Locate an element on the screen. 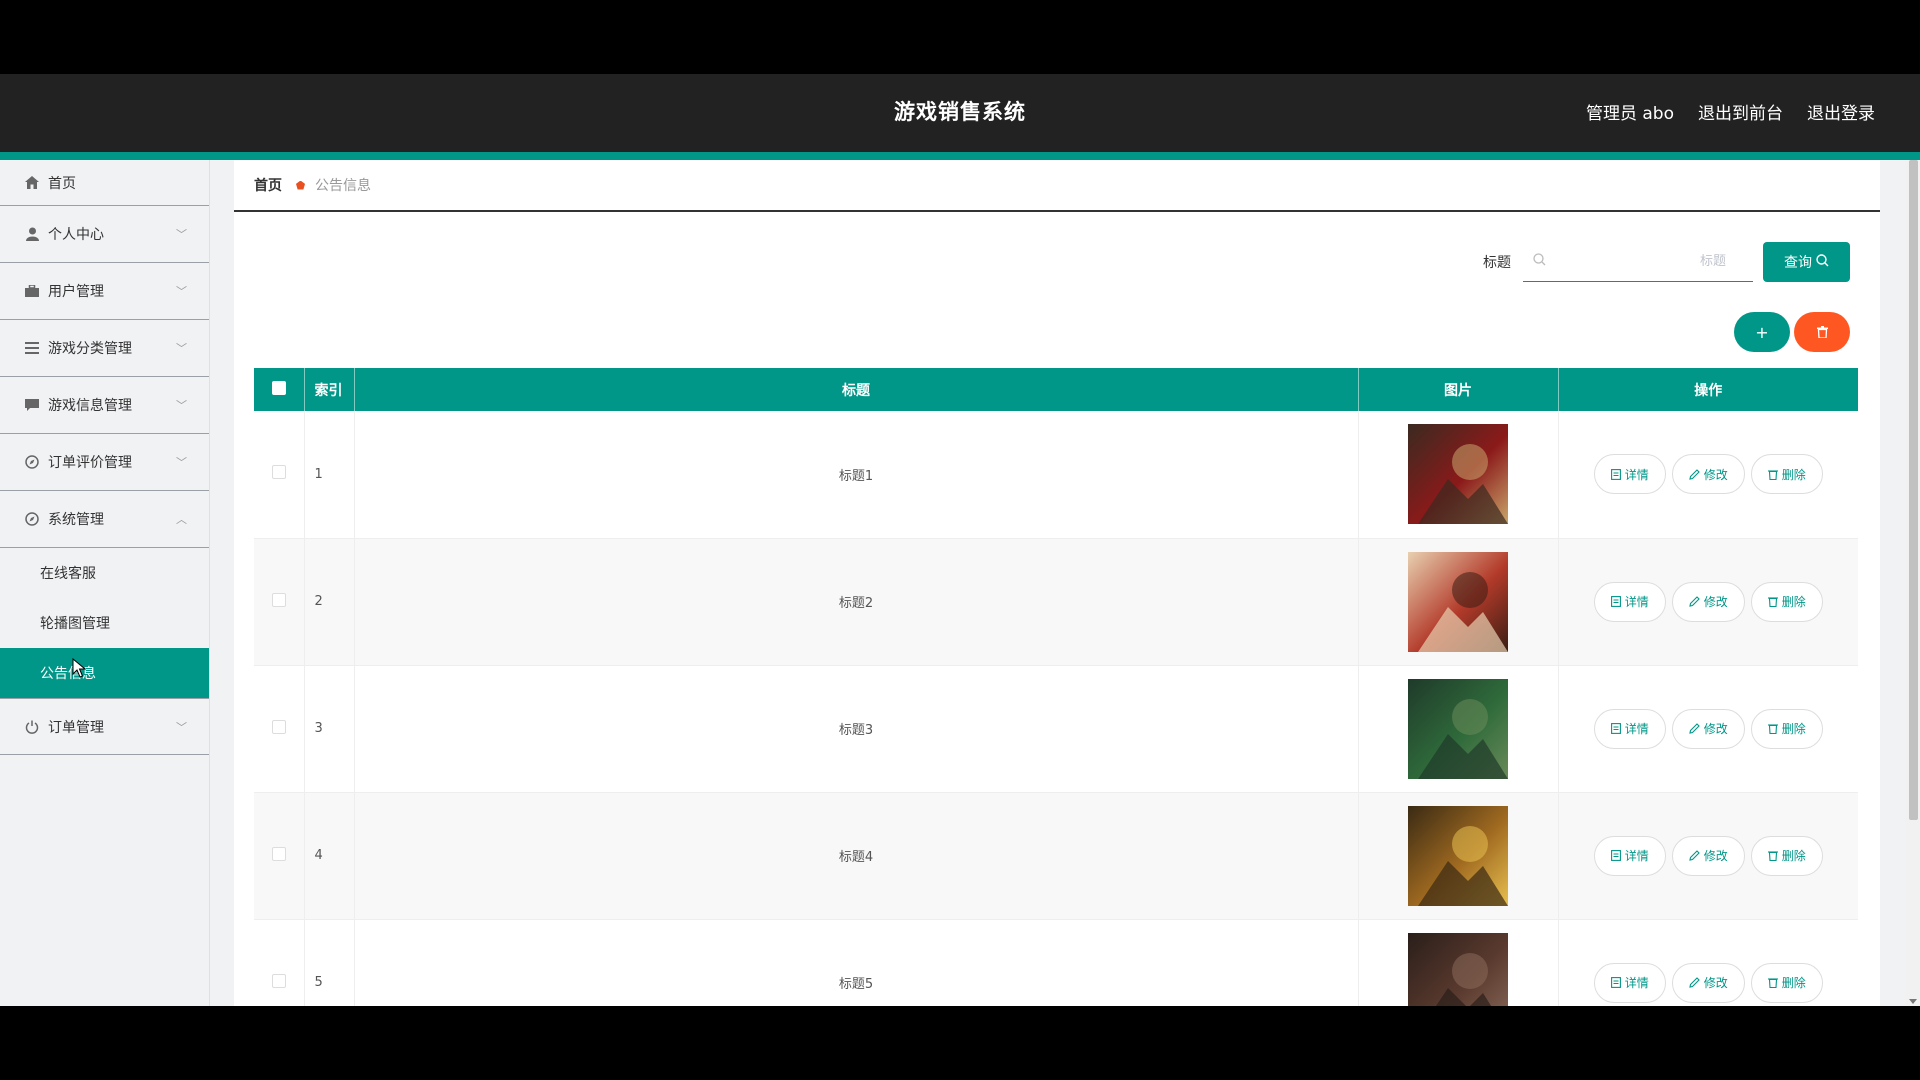 The width and height of the screenshot is (1920, 1080). sidebar-item-home: 首页 is located at coordinates (104, 183).